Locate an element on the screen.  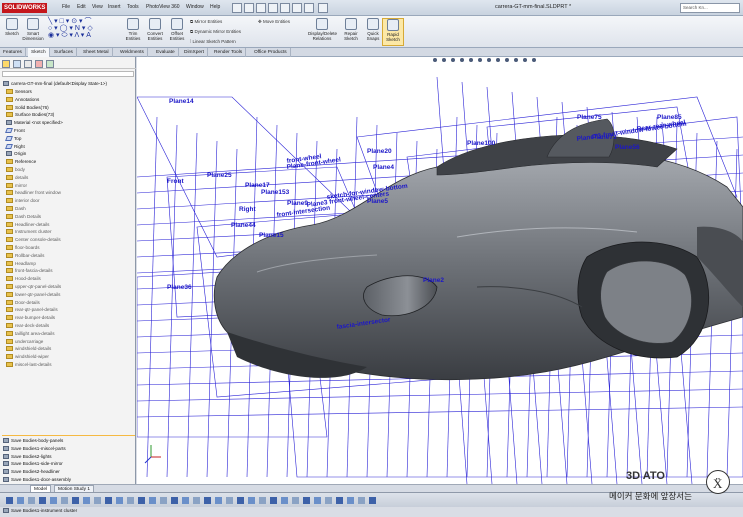
tree-item: rear-bumper-details is located at coordinates (30, 318).